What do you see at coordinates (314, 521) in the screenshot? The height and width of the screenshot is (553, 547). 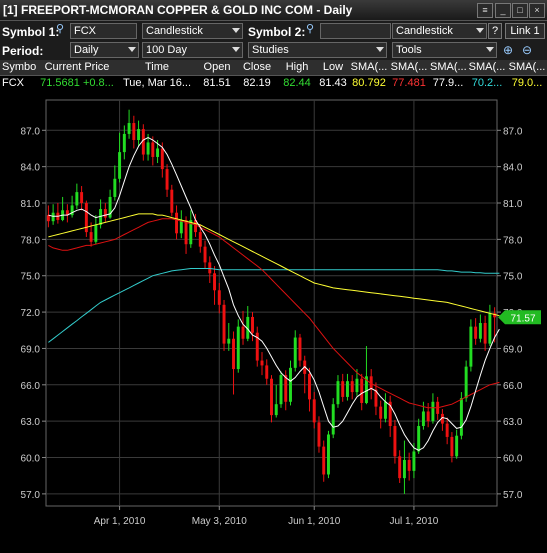 I see `x-tick-label: Jun 1, 2010` at bounding box center [314, 521].